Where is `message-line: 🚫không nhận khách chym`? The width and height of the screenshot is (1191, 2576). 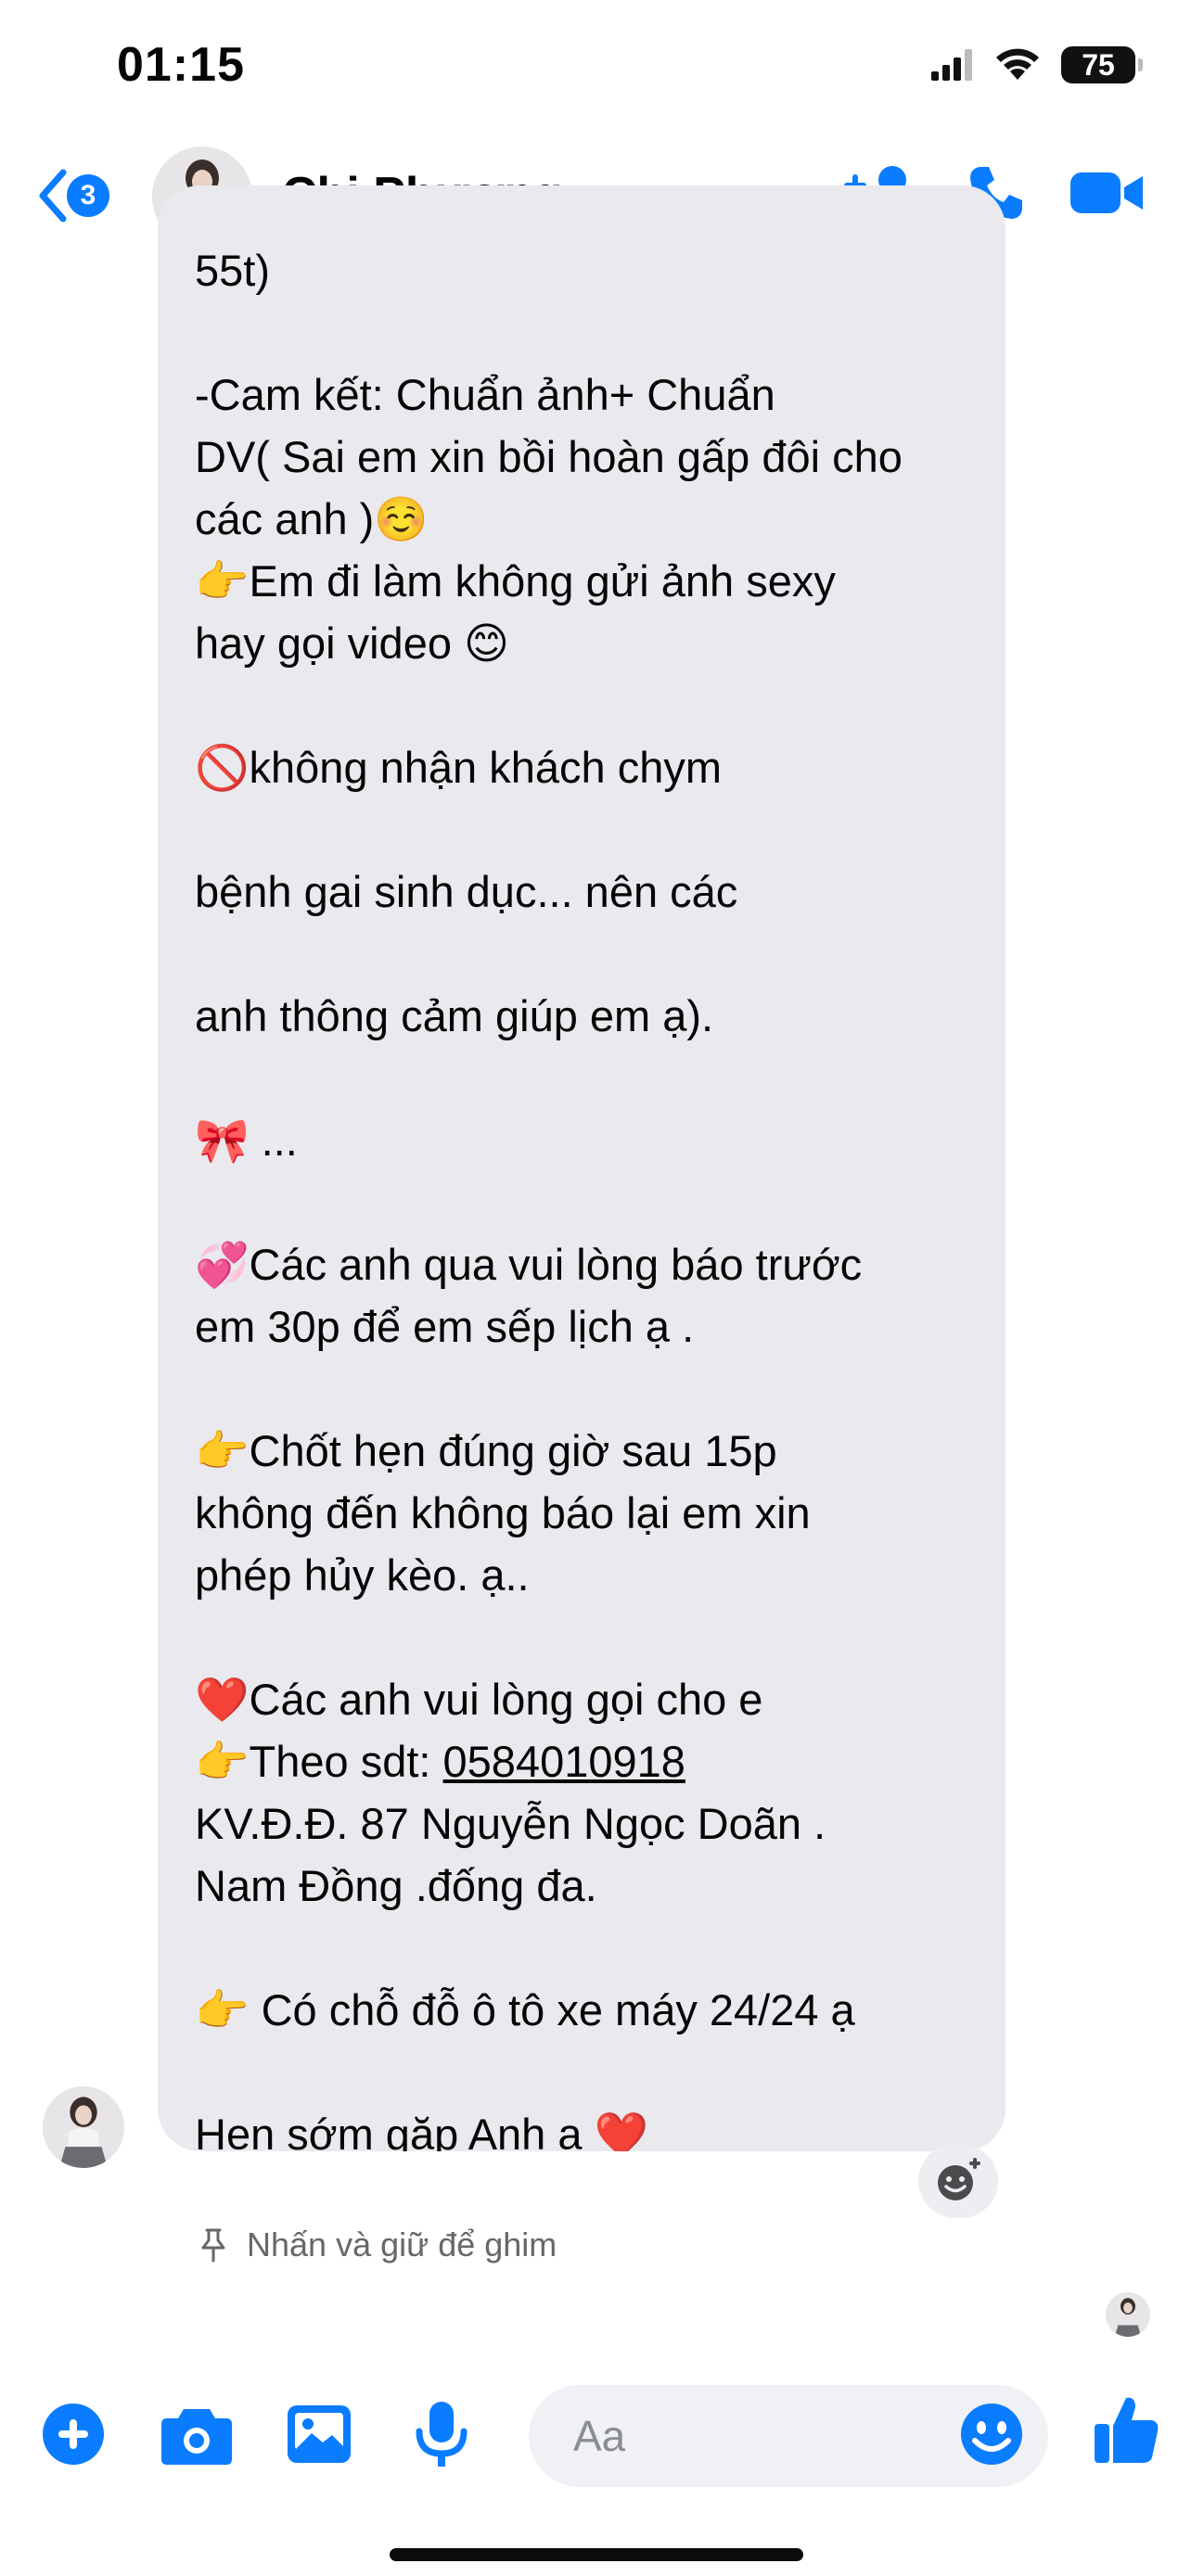 message-line: 🚫không nhận khách chym is located at coordinates (459, 767).